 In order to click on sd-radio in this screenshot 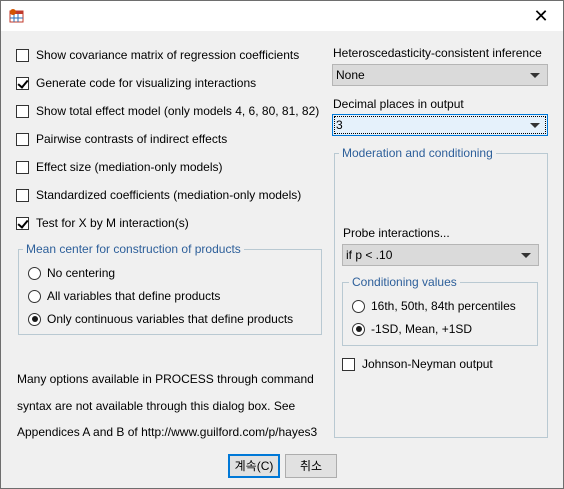, I will do `click(358, 329)`.